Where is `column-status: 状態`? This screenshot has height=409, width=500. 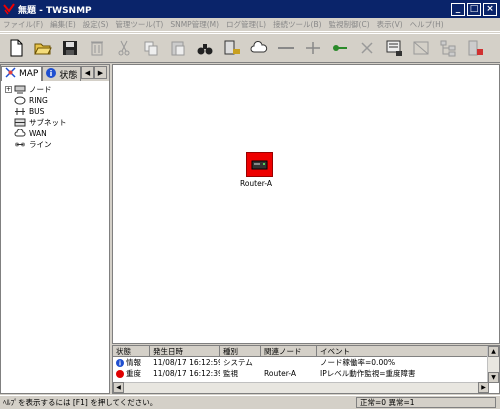
column-status: 状態 is located at coordinates (131, 351).